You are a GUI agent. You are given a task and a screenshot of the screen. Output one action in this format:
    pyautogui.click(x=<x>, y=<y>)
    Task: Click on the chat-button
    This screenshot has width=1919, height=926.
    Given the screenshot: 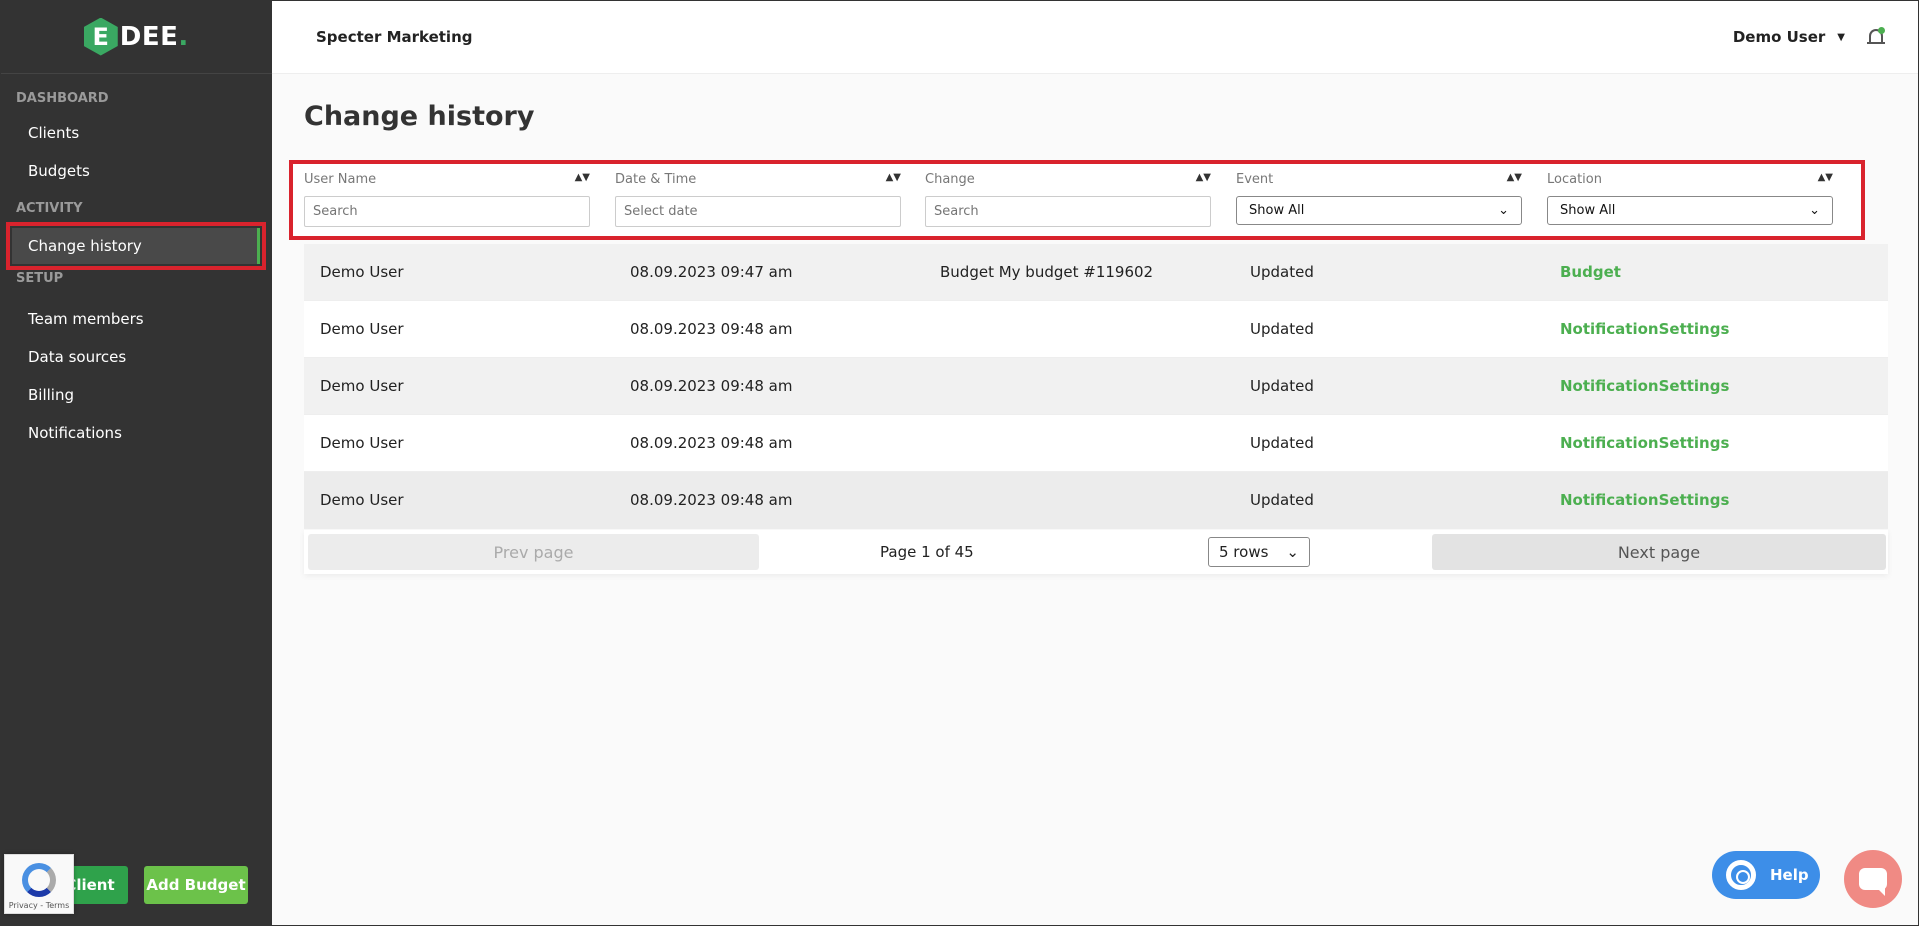 What is the action you would take?
    pyautogui.click(x=1873, y=879)
    